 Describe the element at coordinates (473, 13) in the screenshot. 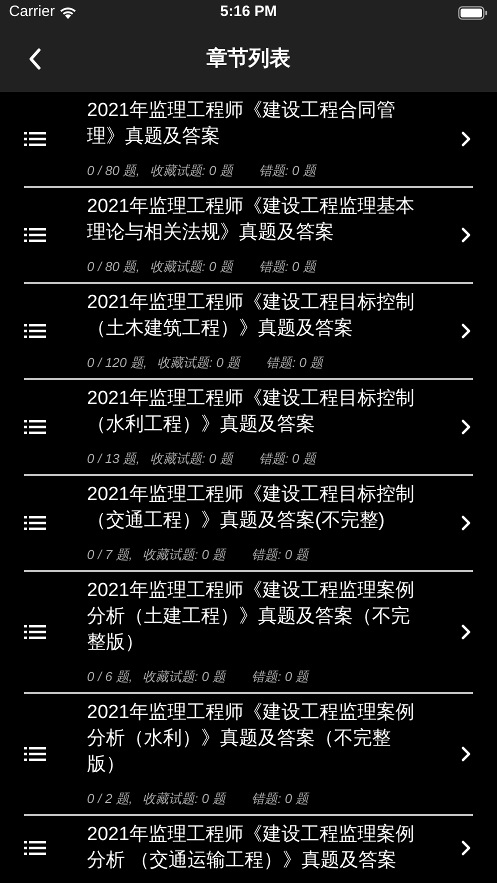

I see `battery-icon` at that location.